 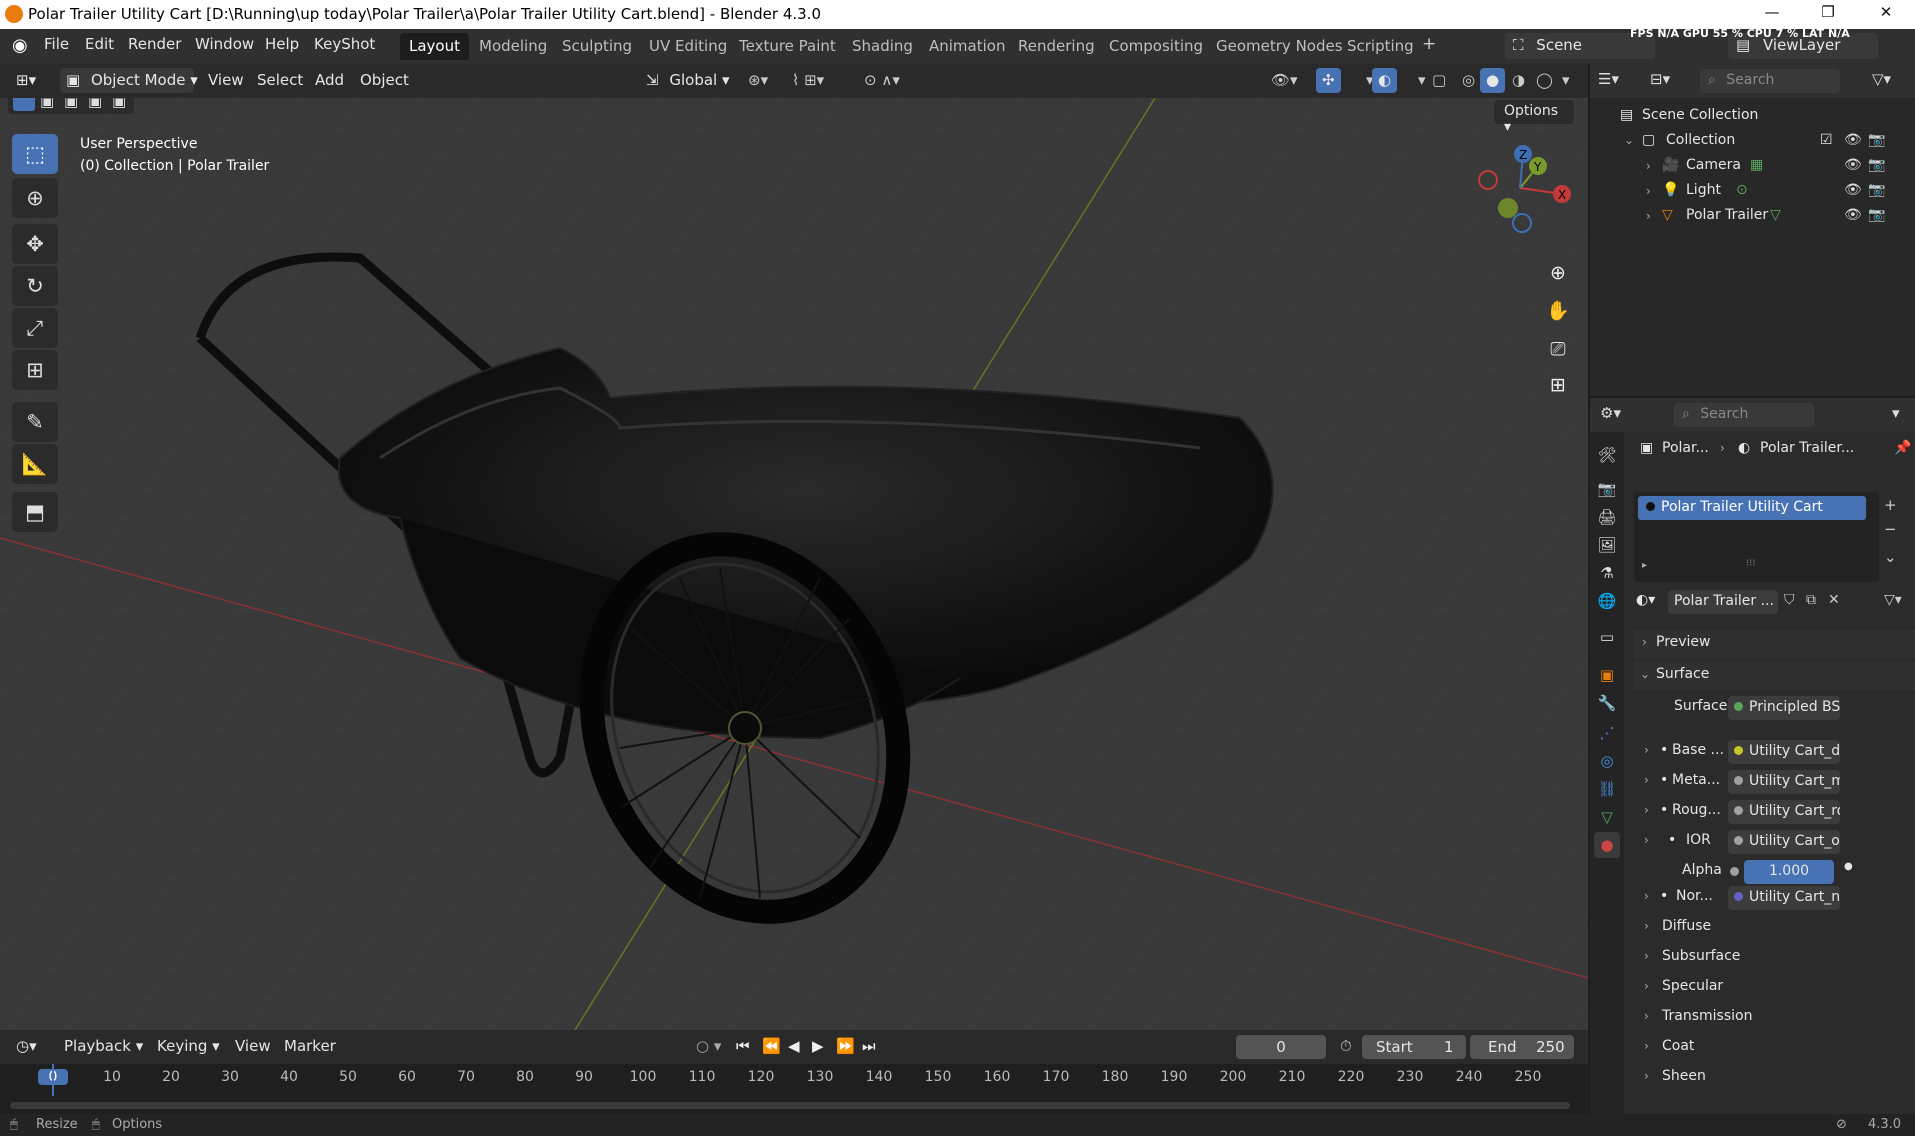 I want to click on physics-tab-icon: ◎, so click(x=1607, y=761).